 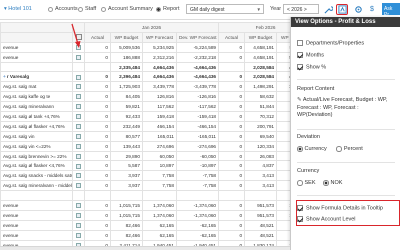 I want to click on row-value-cell: 60,050, so click(x=159, y=156).